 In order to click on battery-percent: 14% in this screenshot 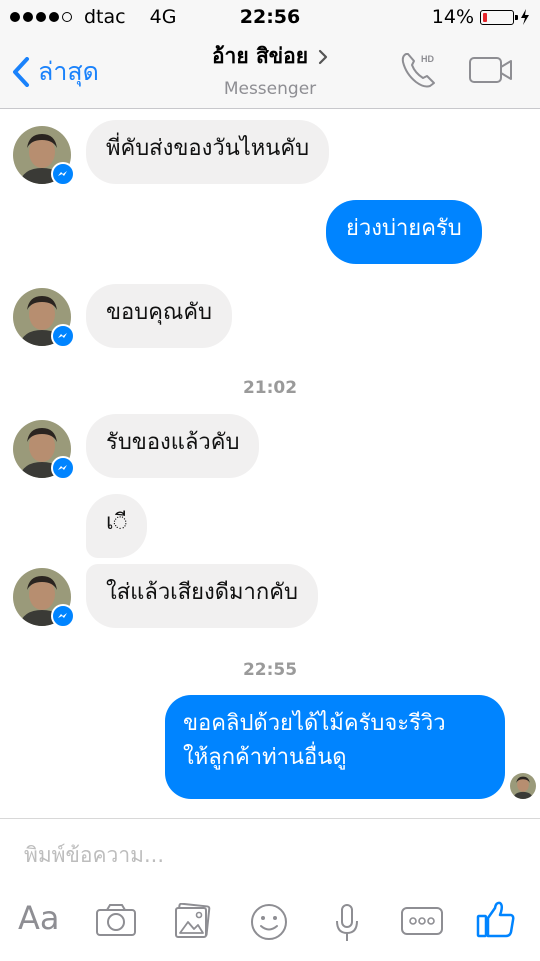, I will do `click(452, 17)`.